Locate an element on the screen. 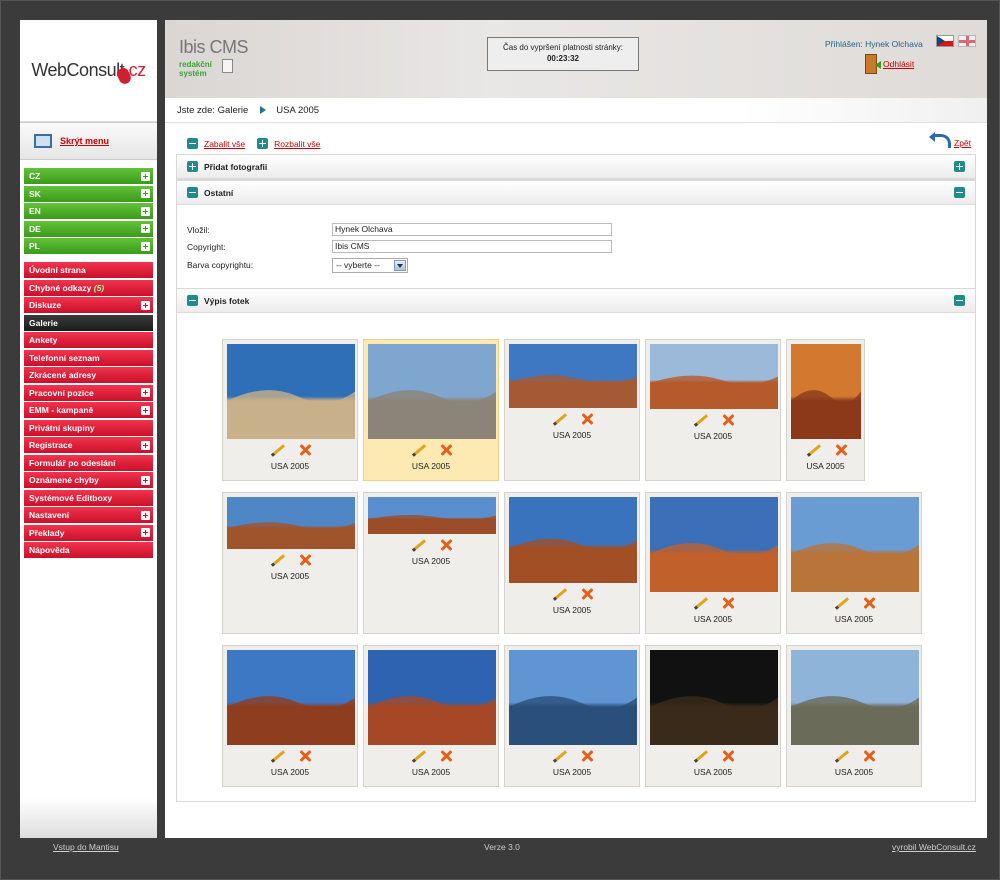 This screenshot has width=1000, height=880. back-arrow-icon is located at coordinates (940, 140).